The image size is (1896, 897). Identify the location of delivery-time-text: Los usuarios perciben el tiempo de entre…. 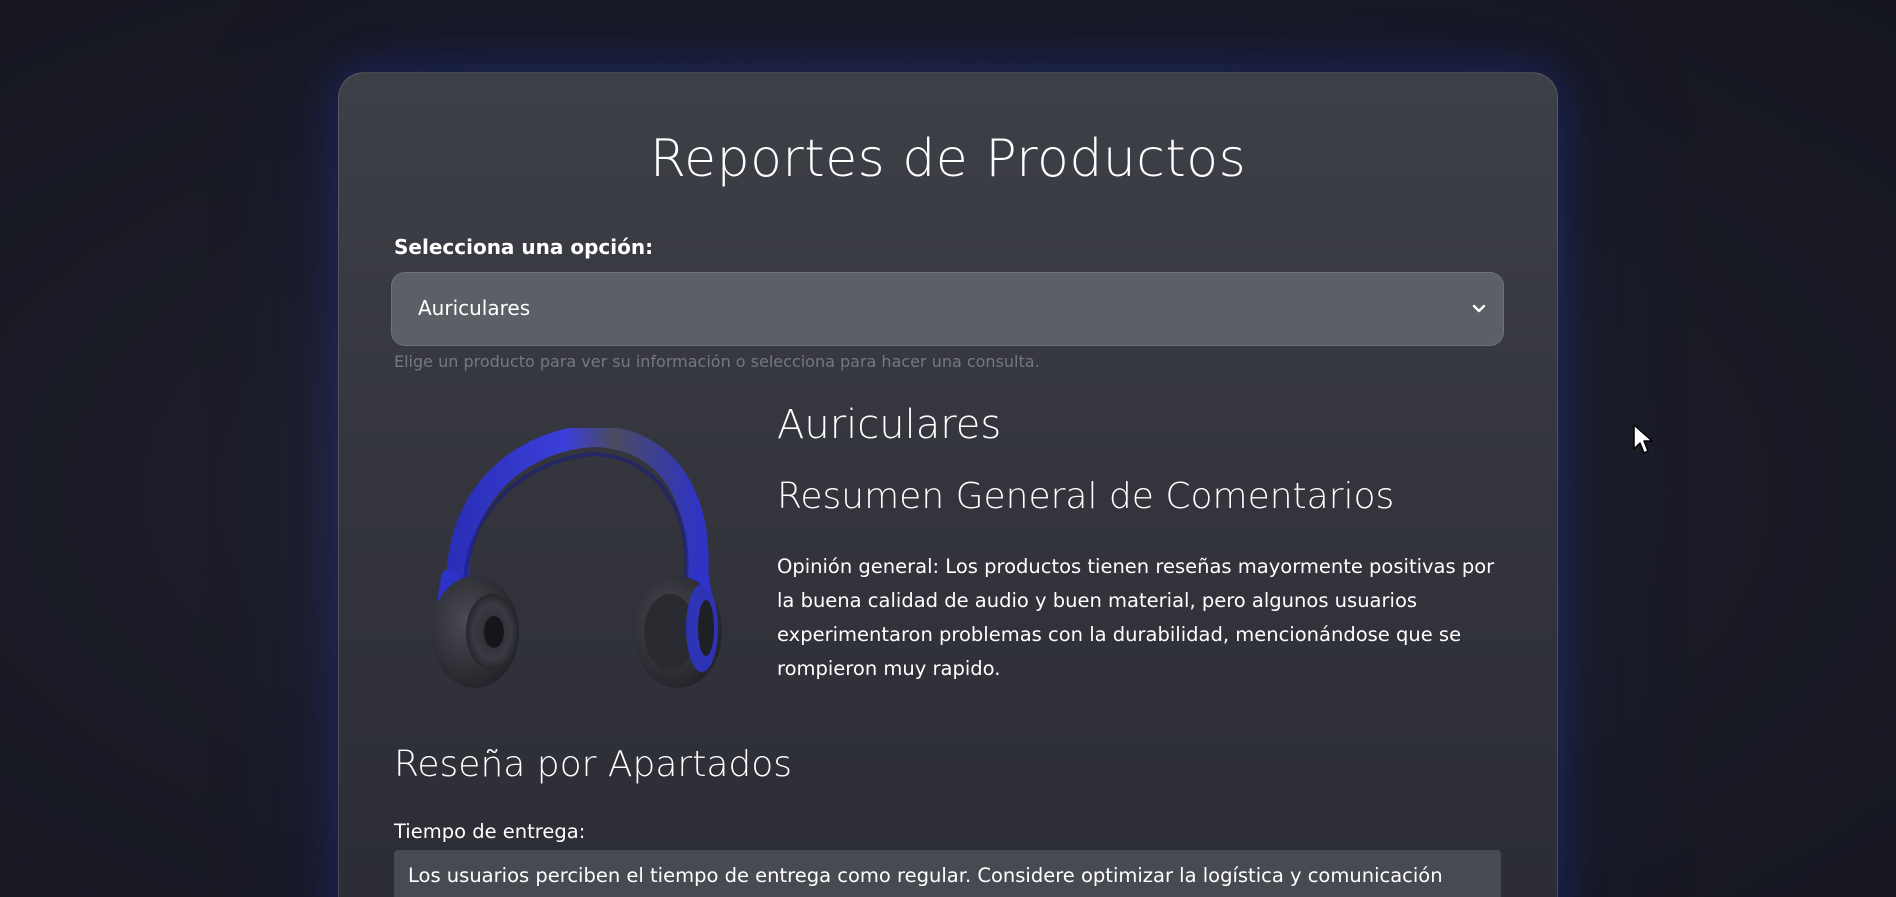
(925, 875).